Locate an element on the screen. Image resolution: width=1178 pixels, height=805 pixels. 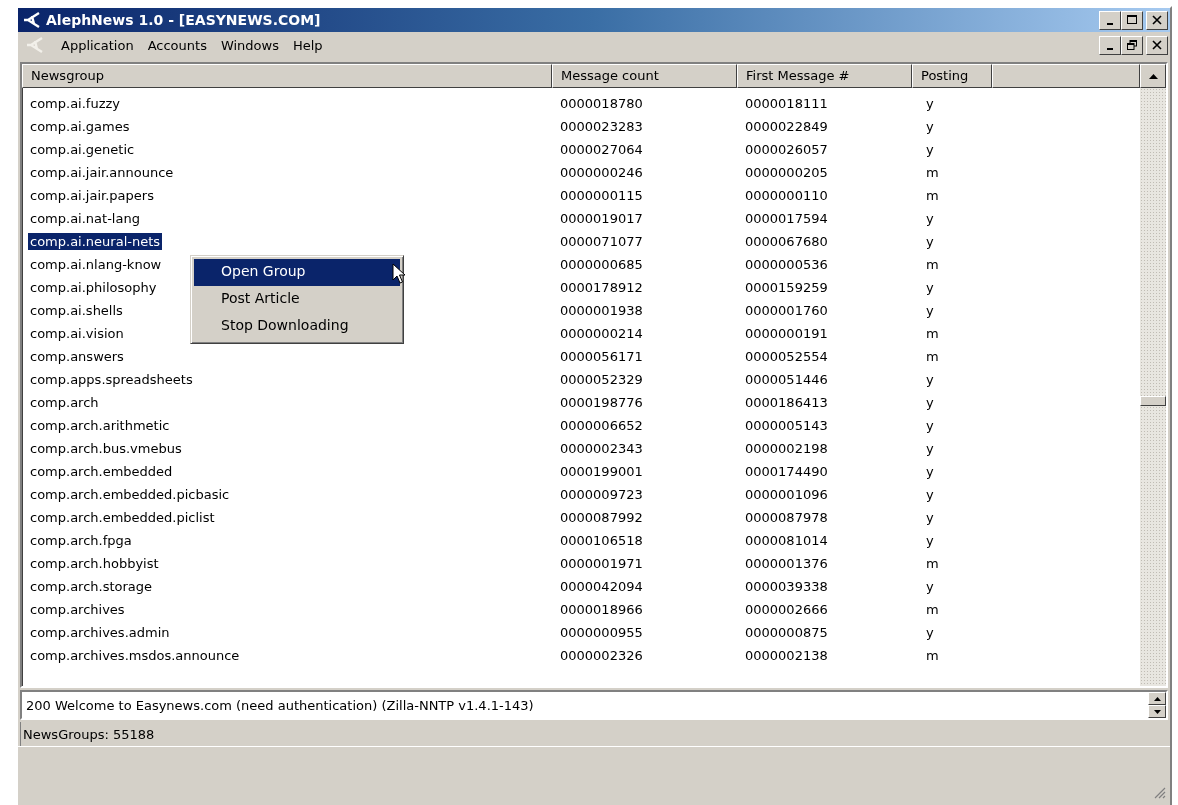
context-menu-item: Open Group is located at coordinates (297, 272).